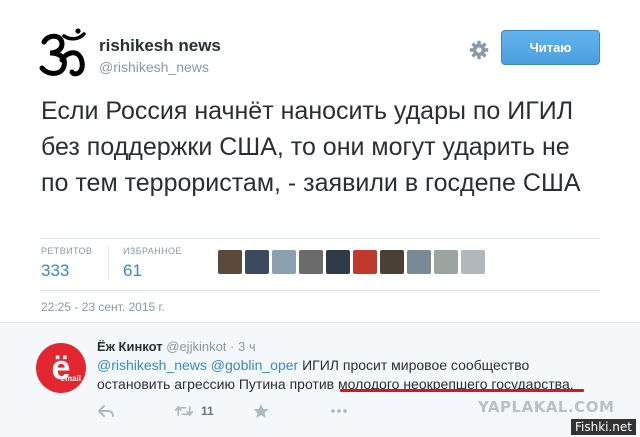 This screenshot has width=640, height=437. What do you see at coordinates (152, 271) in the screenshot?
I see `favorites-count: 61` at bounding box center [152, 271].